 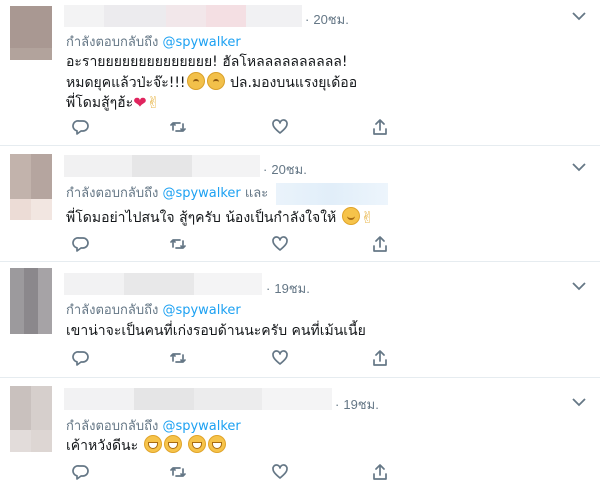 I want to click on tweet-text: เค้าหวังดีนะ, so click(x=146, y=445).